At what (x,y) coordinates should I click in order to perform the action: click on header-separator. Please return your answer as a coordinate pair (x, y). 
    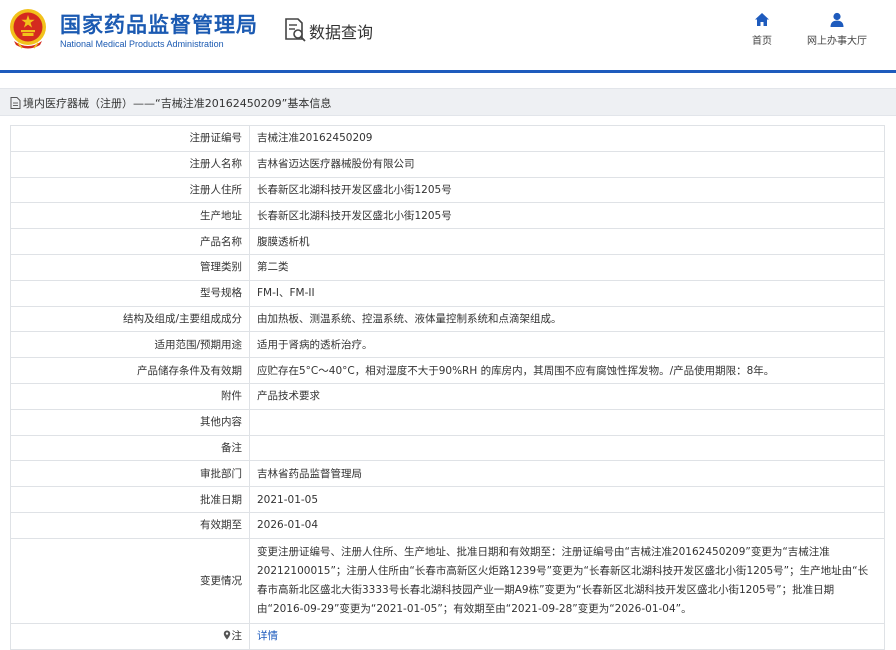
    Looking at the image, I should click on (448, 71).